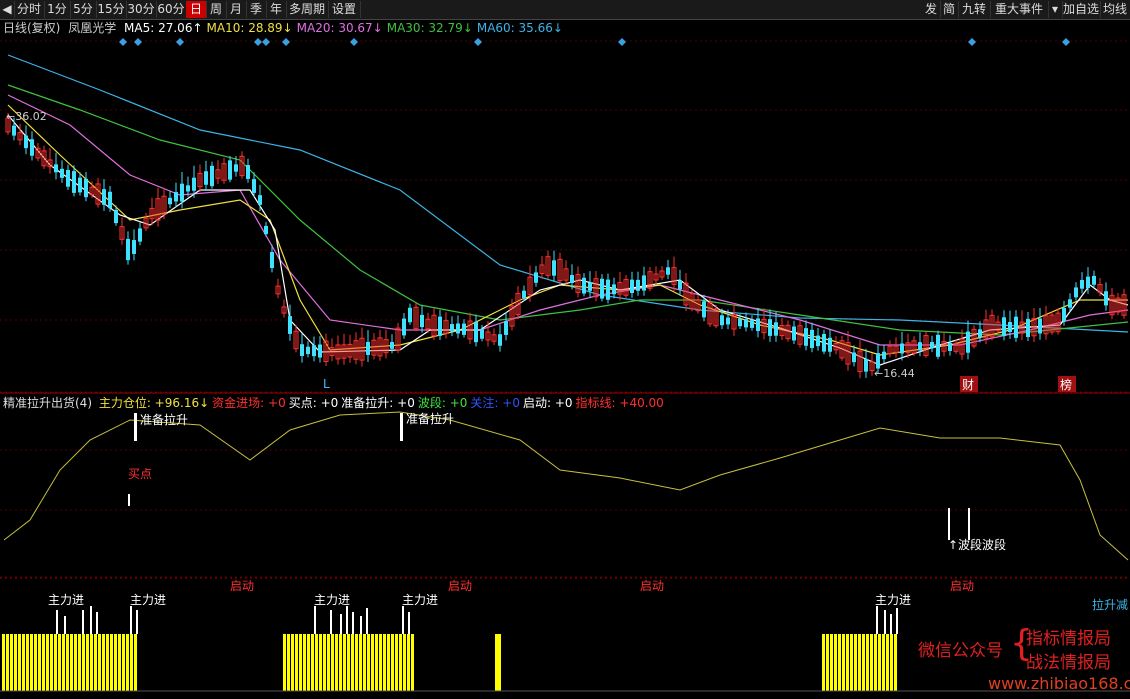 The height and width of the screenshot is (699, 1130). I want to click on buy-label: 买点, so click(140, 474).